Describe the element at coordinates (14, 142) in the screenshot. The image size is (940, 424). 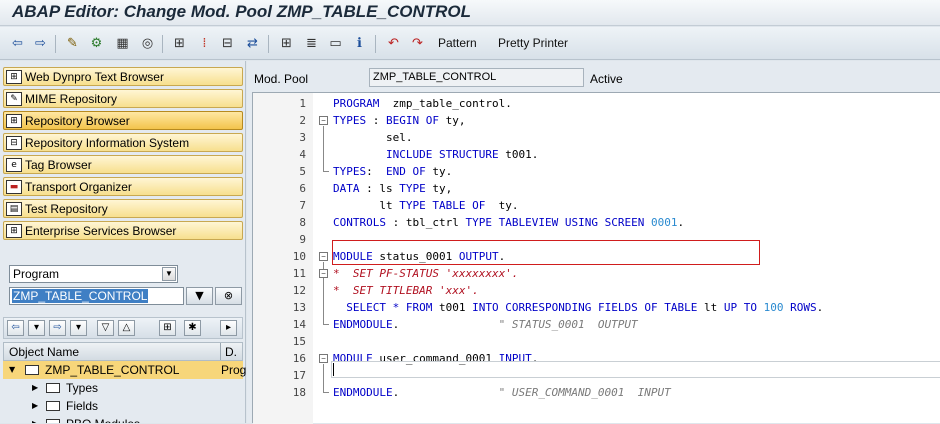
I see `info-system-icon: ⊟` at that location.